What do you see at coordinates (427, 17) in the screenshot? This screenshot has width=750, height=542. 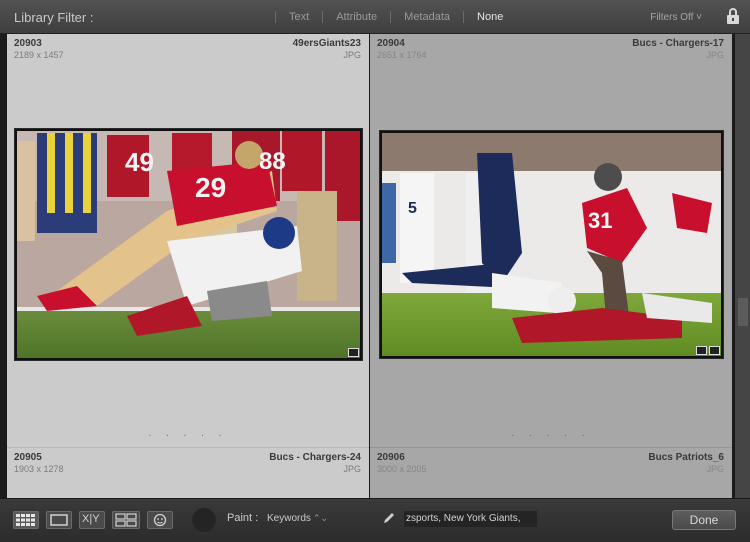 I see `filter-option-metadata: Metadata` at bounding box center [427, 17].